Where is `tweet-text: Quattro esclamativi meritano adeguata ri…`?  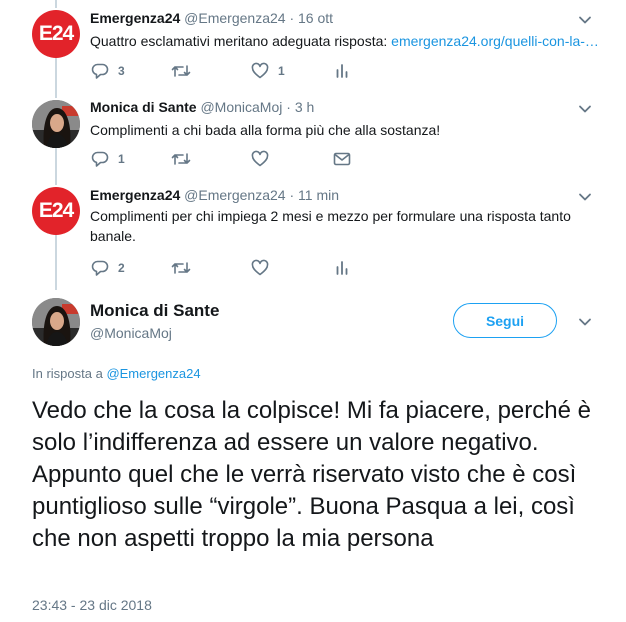
tweet-text: Quattro esclamativi meritano adeguata ri… is located at coordinates (350, 41).